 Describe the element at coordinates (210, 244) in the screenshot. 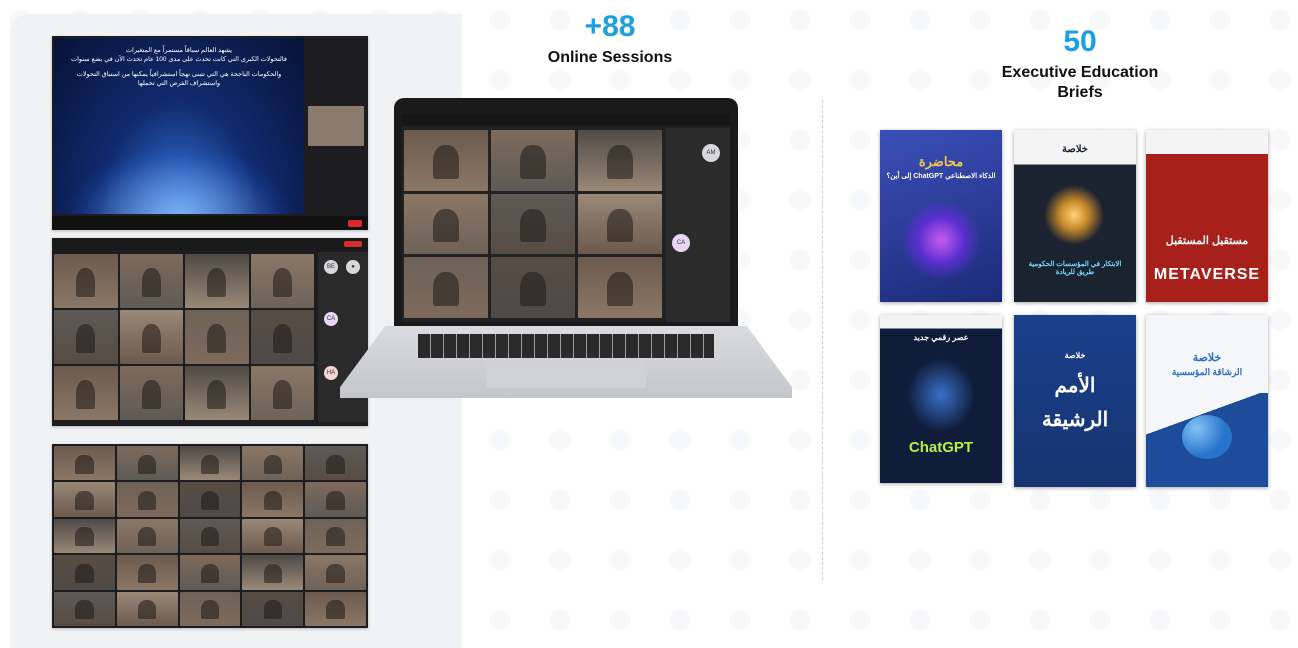

I see `gallery-topbar` at that location.